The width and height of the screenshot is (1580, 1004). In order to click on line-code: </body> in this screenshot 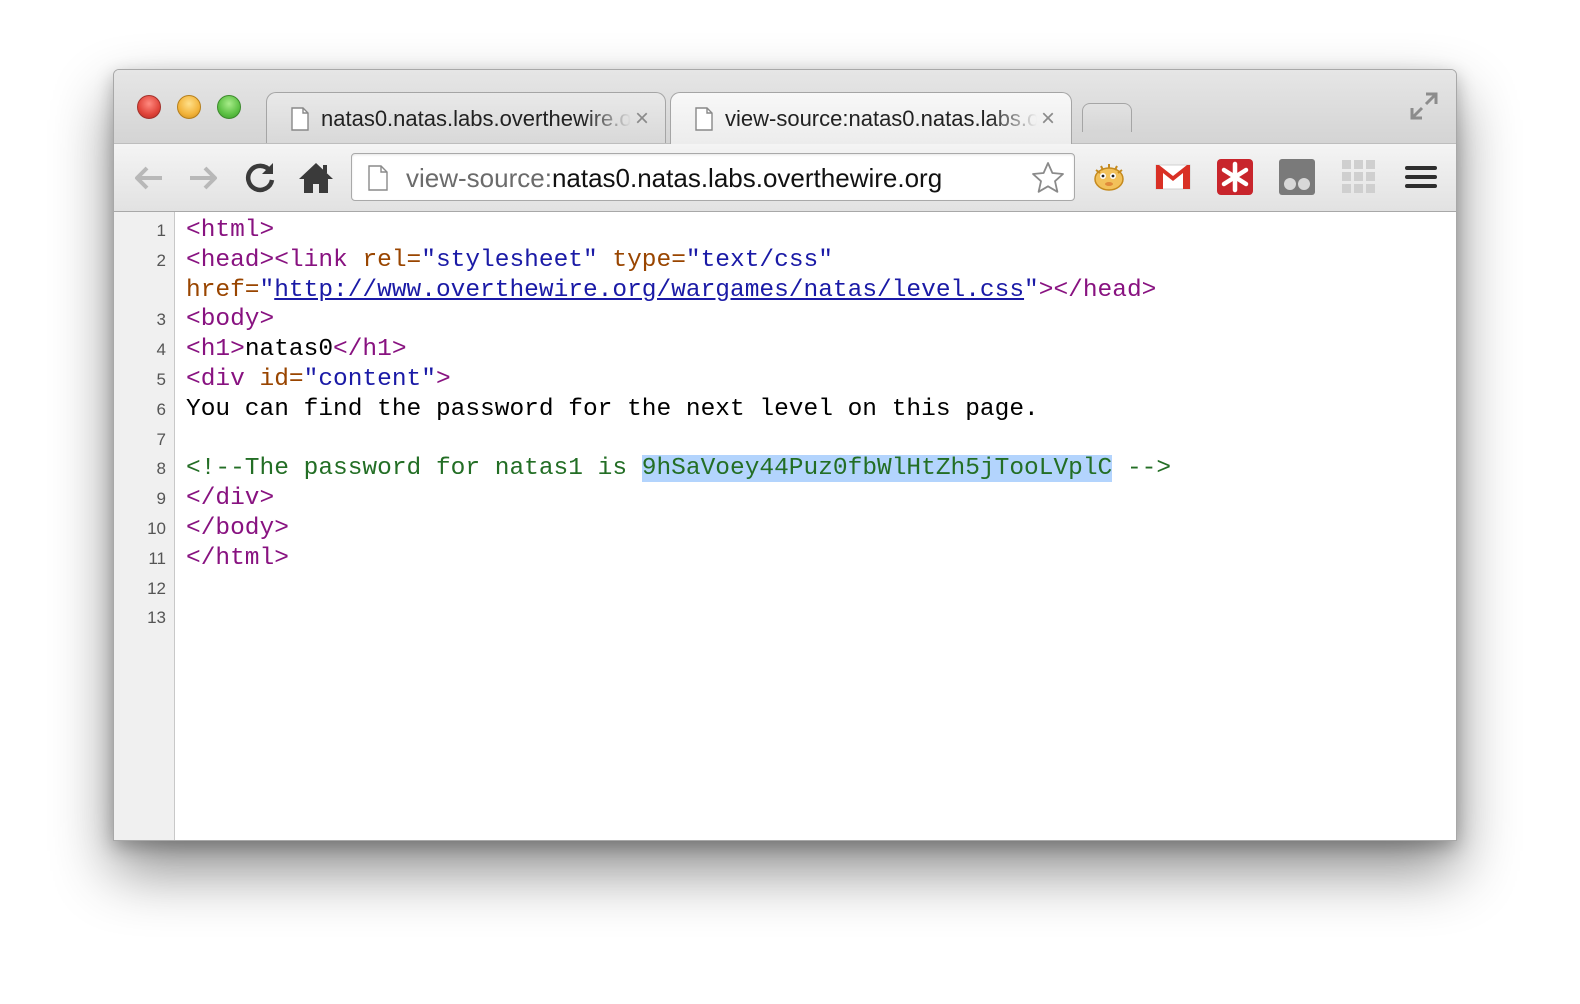, I will do `click(237, 529)`.